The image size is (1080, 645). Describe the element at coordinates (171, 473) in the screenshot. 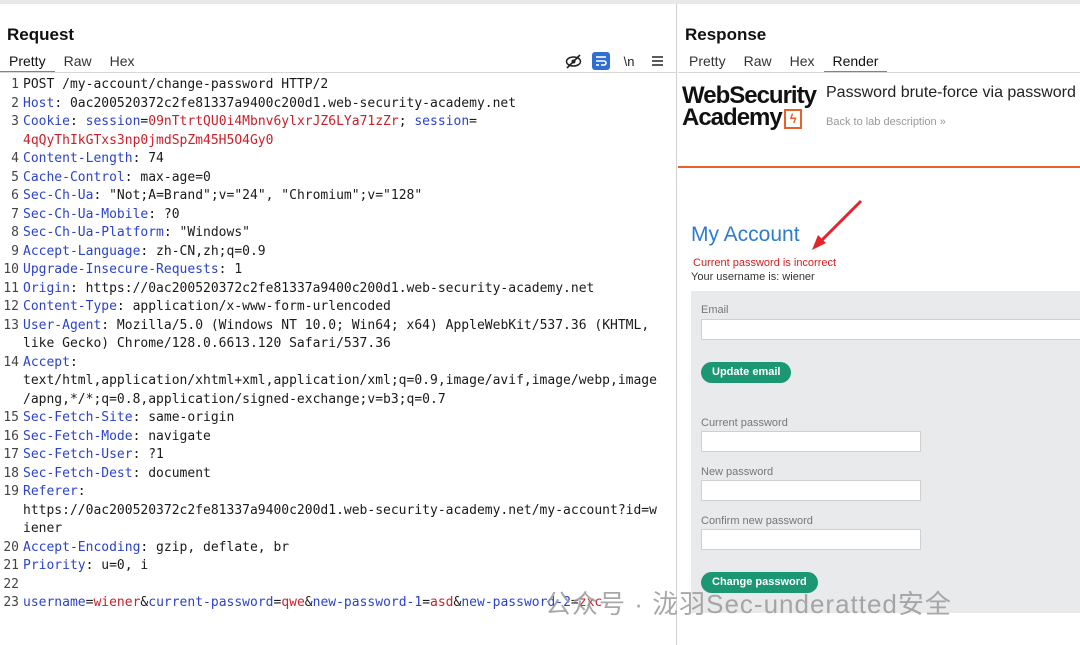

I see `plain-text: : document` at that location.